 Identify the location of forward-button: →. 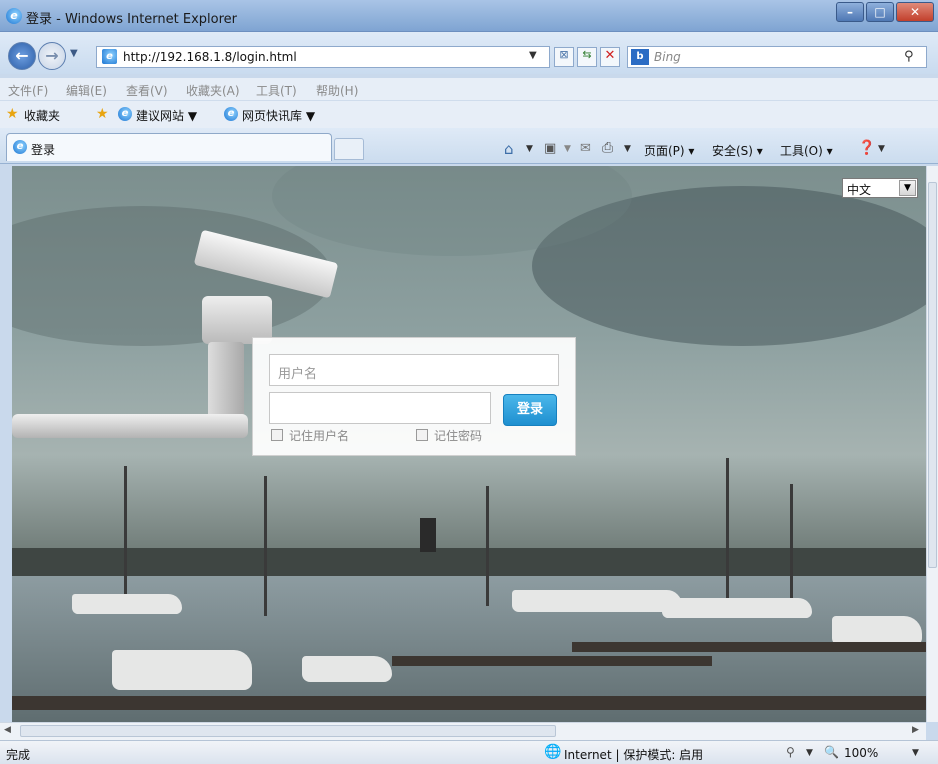
(52, 56).